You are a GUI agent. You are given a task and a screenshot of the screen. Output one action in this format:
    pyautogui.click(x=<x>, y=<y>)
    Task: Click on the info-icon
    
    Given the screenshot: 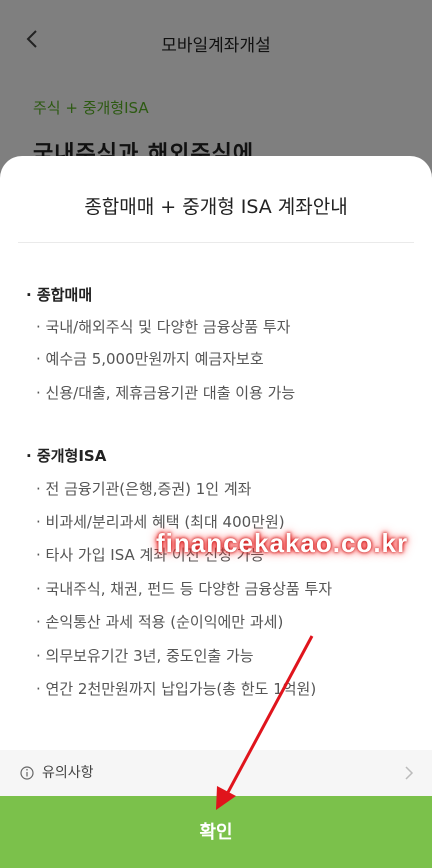 What is the action you would take?
    pyautogui.click(x=27, y=773)
    